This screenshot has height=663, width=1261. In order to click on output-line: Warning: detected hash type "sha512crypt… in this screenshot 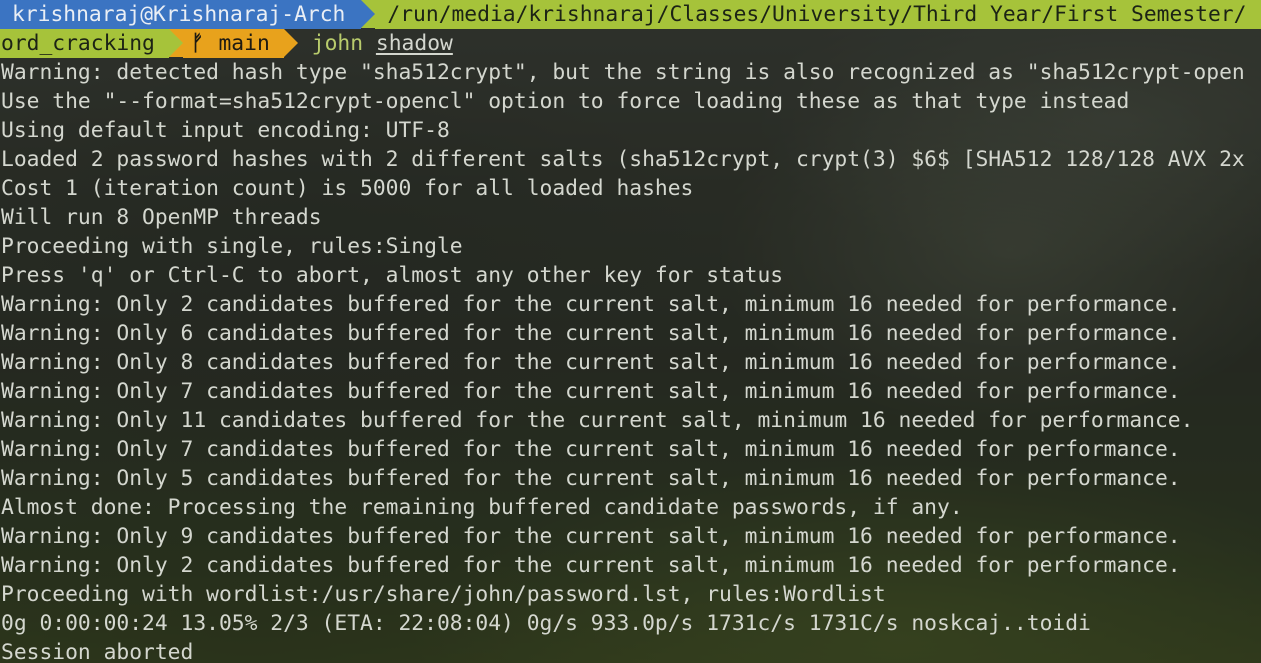, I will do `click(623, 72)`.